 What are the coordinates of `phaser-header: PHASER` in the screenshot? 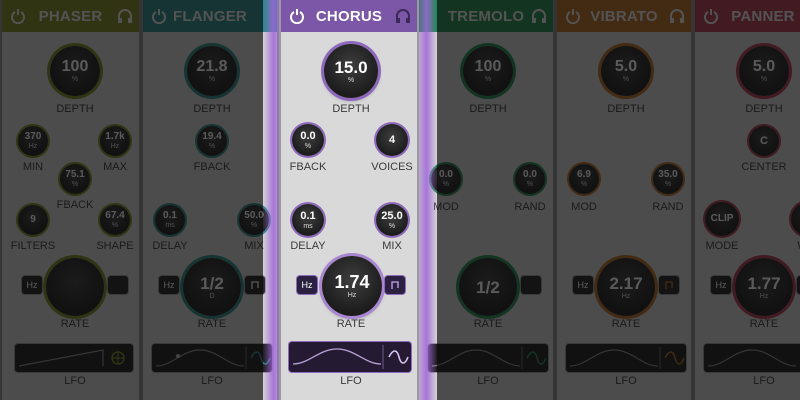 It's located at (70, 16).